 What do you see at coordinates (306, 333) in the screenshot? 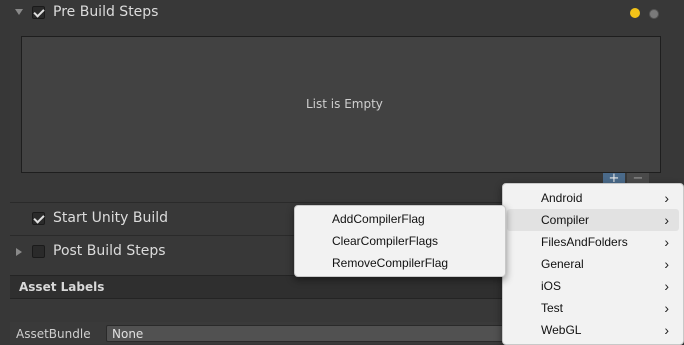
I see `assetbundle-dropdown: None` at bounding box center [306, 333].